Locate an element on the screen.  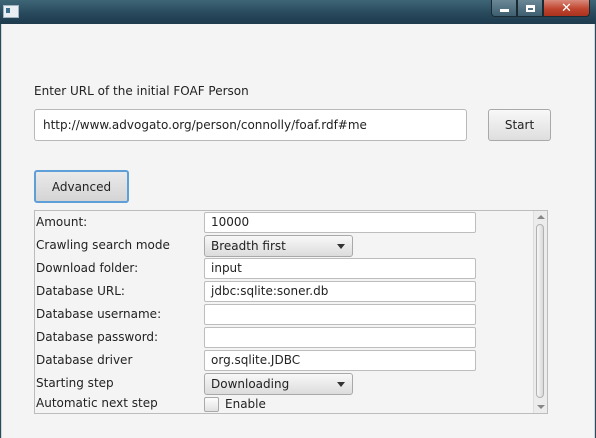
auto-next-label: Automatic next step is located at coordinates (97, 403).